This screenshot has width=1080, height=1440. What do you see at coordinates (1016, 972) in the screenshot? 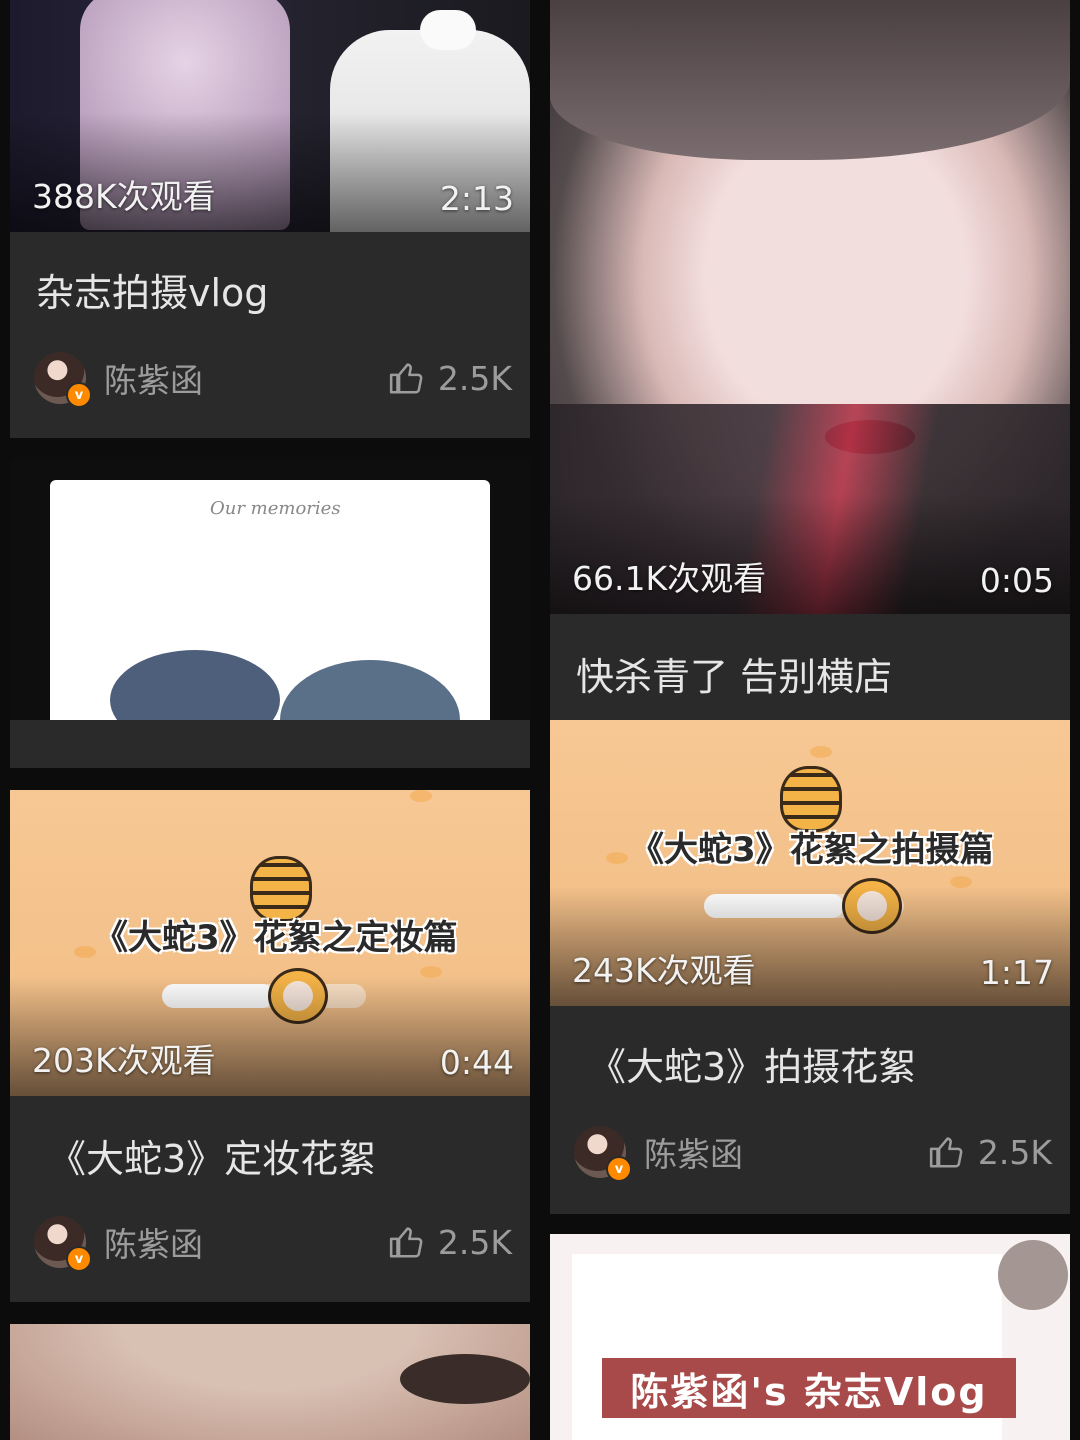
I see `video-duration: 1:17` at bounding box center [1016, 972].